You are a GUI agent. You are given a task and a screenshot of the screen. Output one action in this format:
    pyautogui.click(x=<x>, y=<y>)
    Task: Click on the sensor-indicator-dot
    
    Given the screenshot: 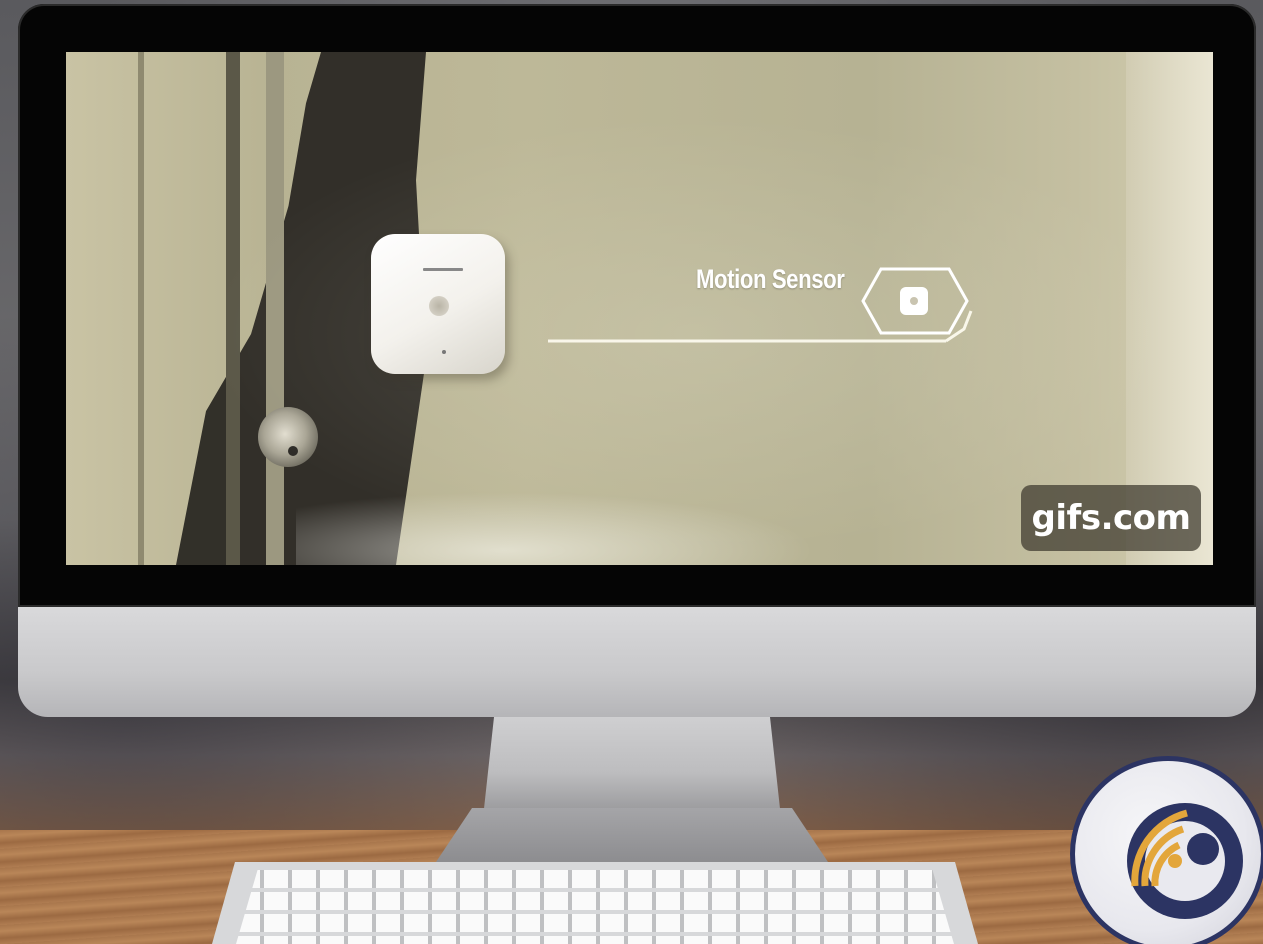 What is the action you would take?
    pyautogui.click(x=444, y=352)
    